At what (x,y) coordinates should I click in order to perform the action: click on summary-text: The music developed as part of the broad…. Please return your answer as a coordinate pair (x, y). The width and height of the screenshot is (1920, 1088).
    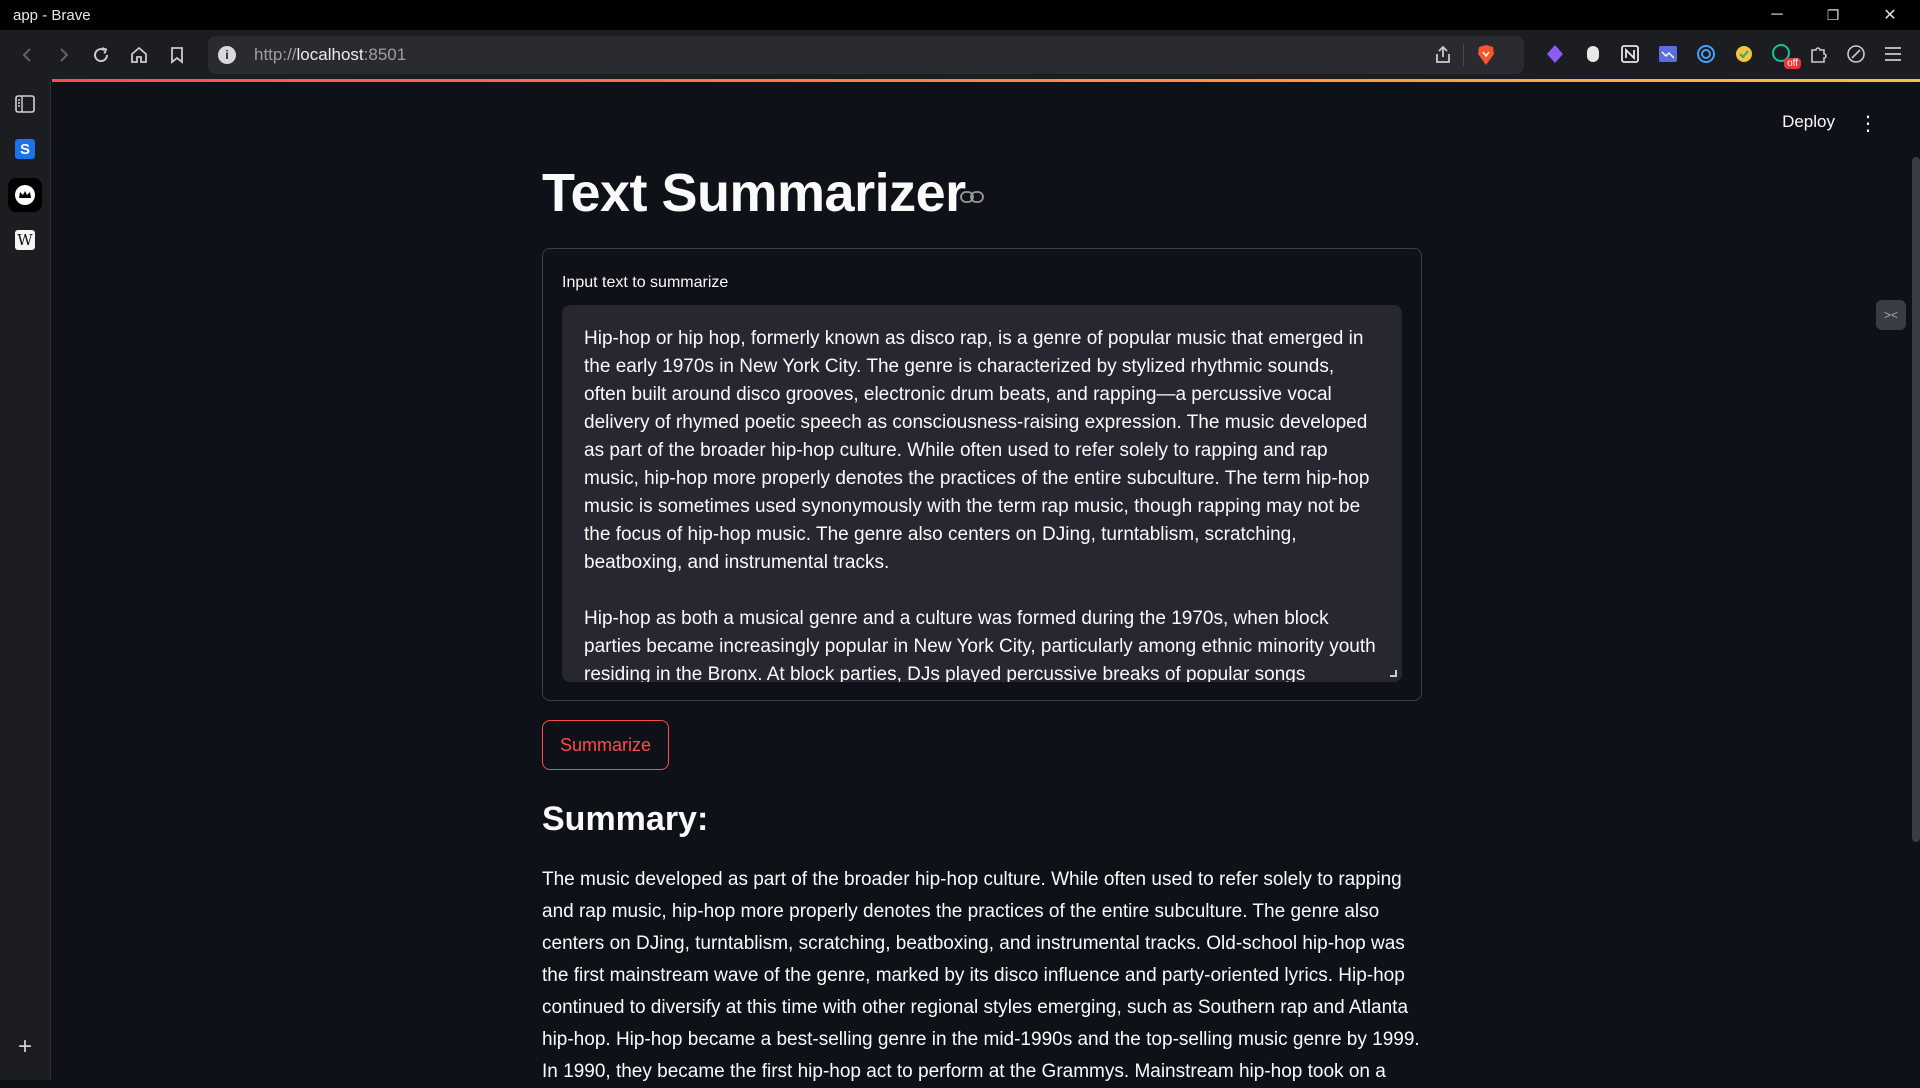
    Looking at the image, I should click on (981, 975).